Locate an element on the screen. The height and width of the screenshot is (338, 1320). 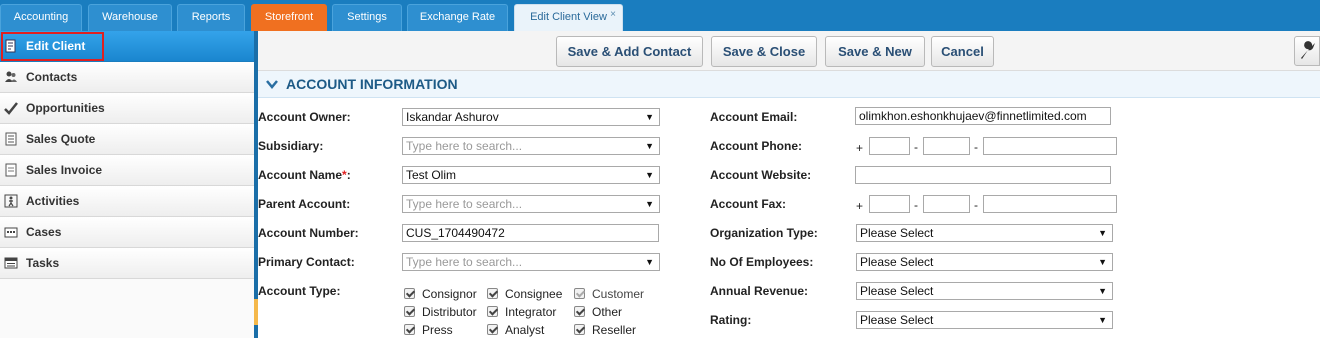
primary-contact-search-input: Type here to search... ▼ is located at coordinates (531, 262).